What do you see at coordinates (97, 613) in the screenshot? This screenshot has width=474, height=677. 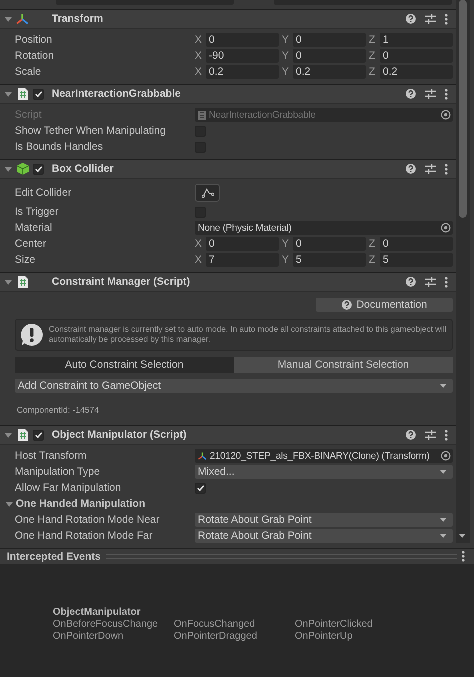 I see `class-name: ObjectManipulator` at bounding box center [97, 613].